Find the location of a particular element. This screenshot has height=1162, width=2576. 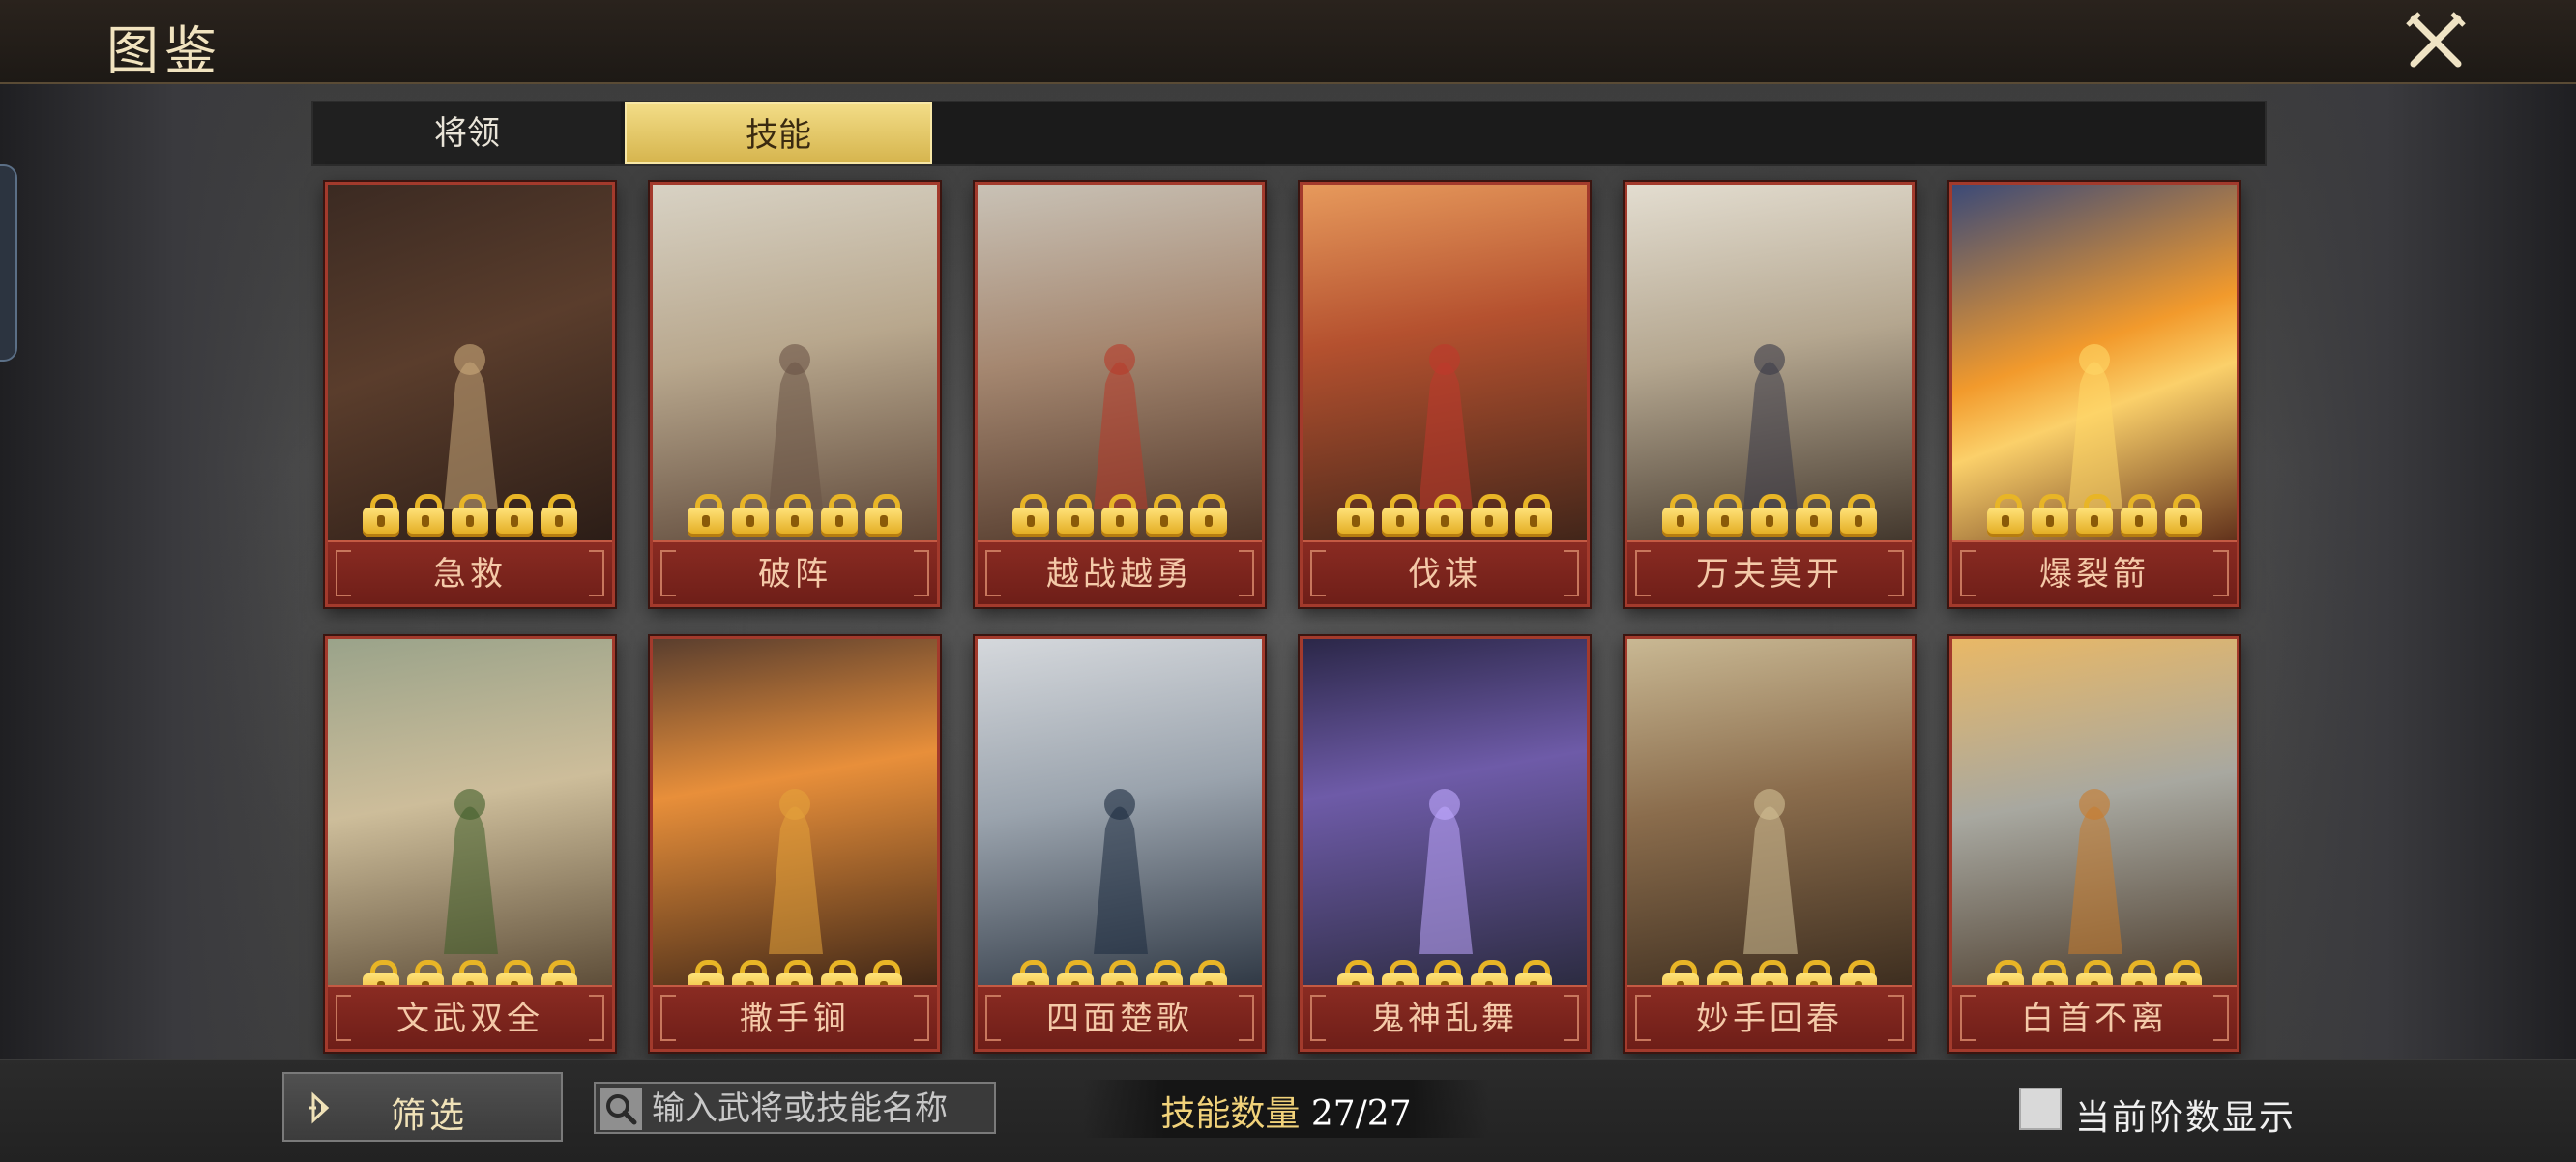

skill-name: 破阵 is located at coordinates (795, 574).